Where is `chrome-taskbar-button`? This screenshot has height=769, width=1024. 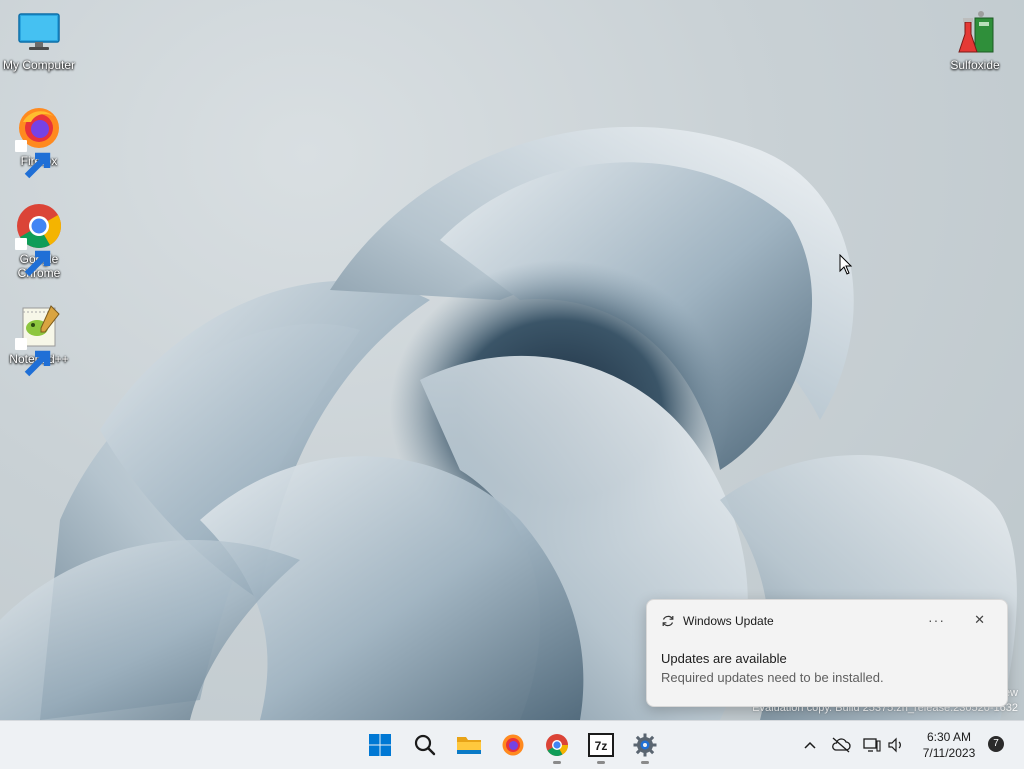
chrome-taskbar-button is located at coordinates (557, 746).